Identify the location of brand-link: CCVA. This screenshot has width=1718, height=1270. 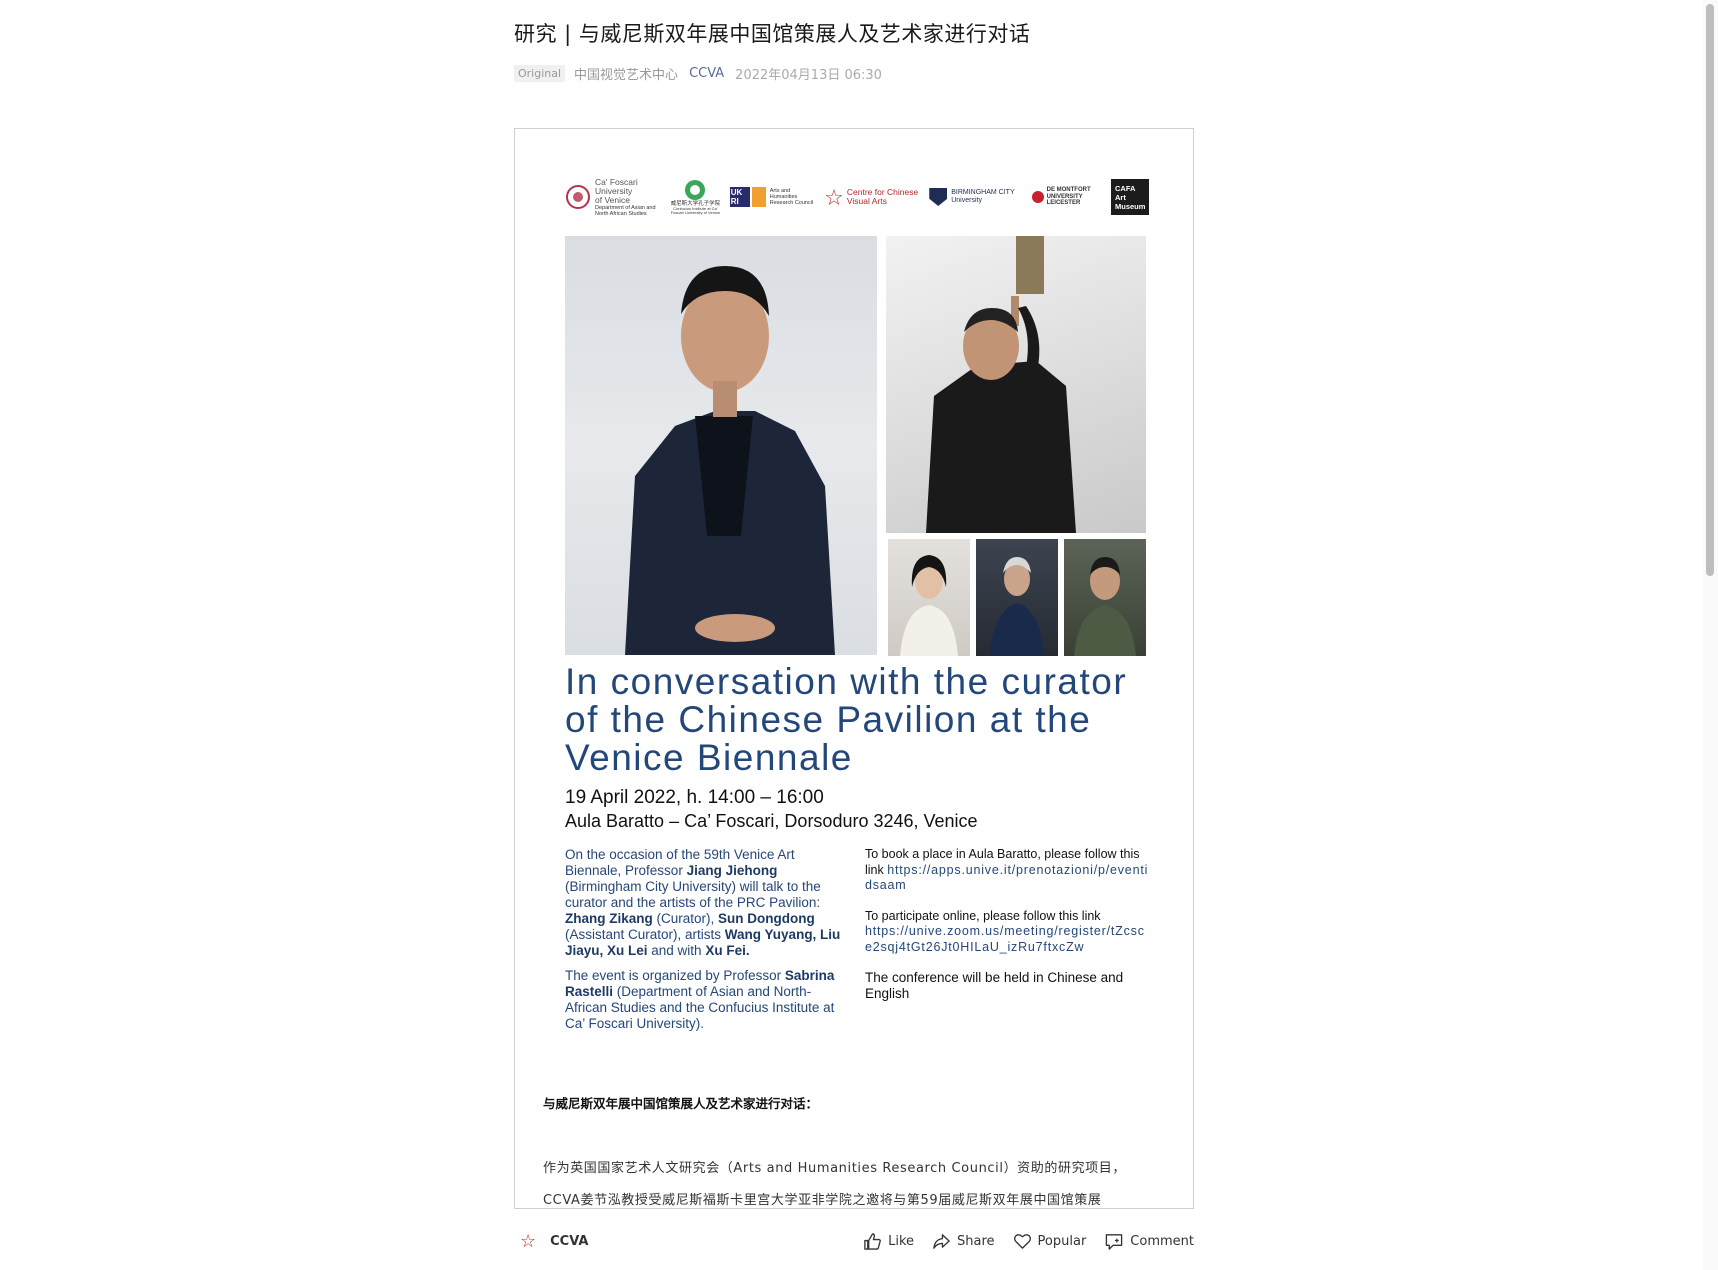
(706, 73).